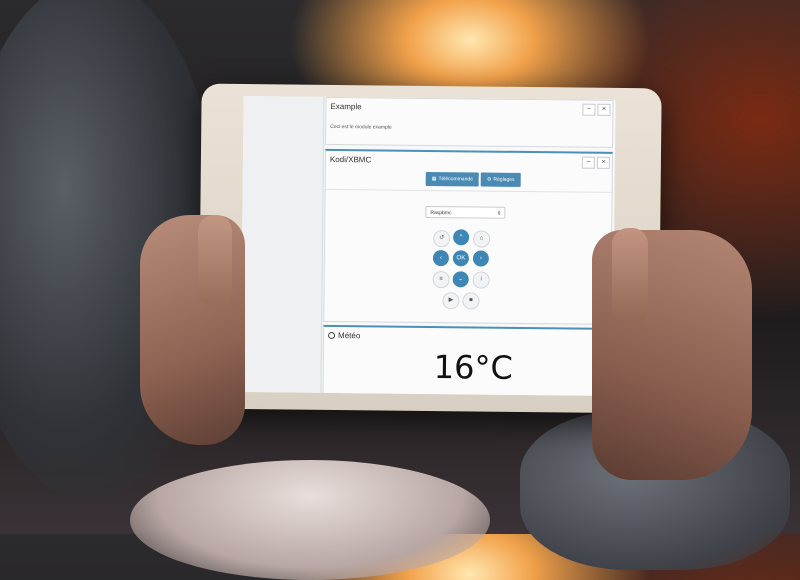 Image resolution: width=800 pixels, height=580 pixels. Describe the element at coordinates (441, 280) in the screenshot. I see `menu-button: ≡` at that location.